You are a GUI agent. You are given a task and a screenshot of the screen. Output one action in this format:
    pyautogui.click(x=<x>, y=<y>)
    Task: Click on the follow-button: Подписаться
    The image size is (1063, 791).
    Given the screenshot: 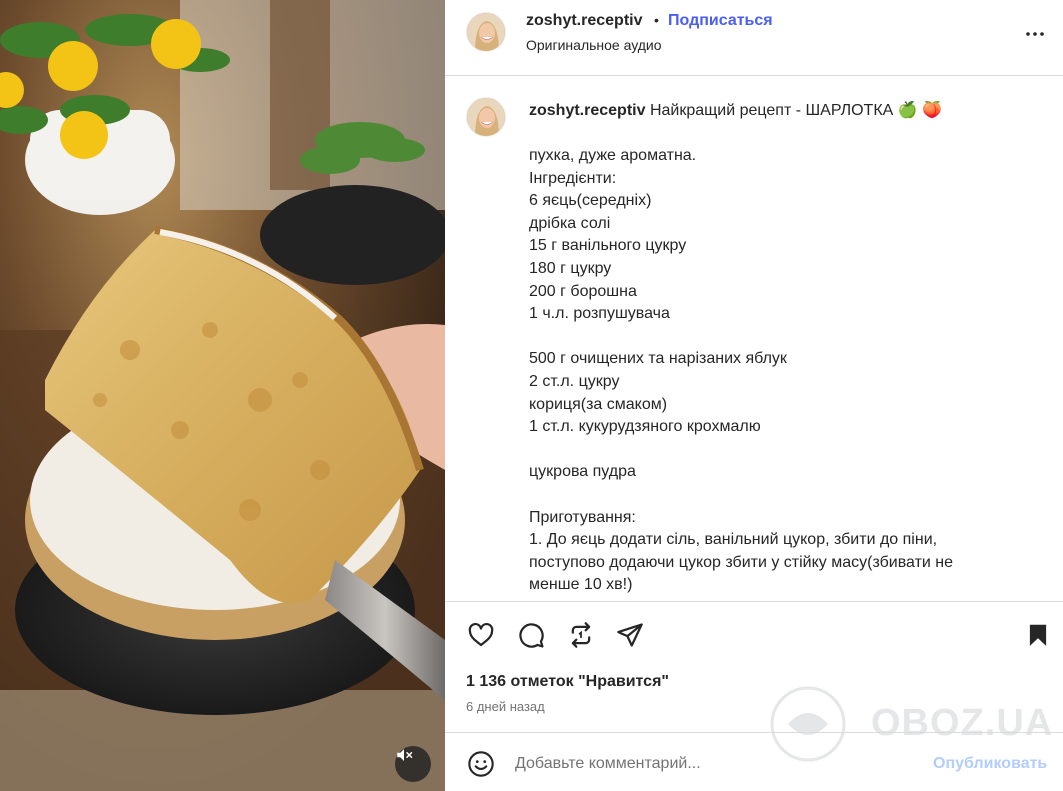 What is the action you would take?
    pyautogui.click(x=720, y=21)
    